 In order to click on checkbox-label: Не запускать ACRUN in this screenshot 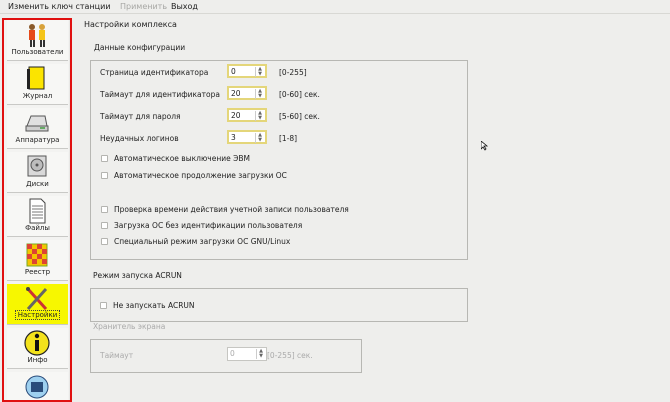, I will do `click(154, 305)`.